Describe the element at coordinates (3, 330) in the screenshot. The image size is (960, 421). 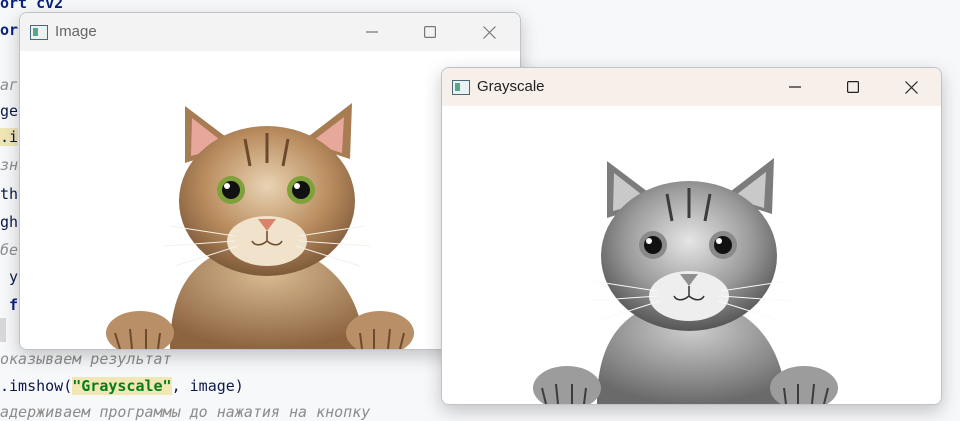
I see `indent-guide` at that location.